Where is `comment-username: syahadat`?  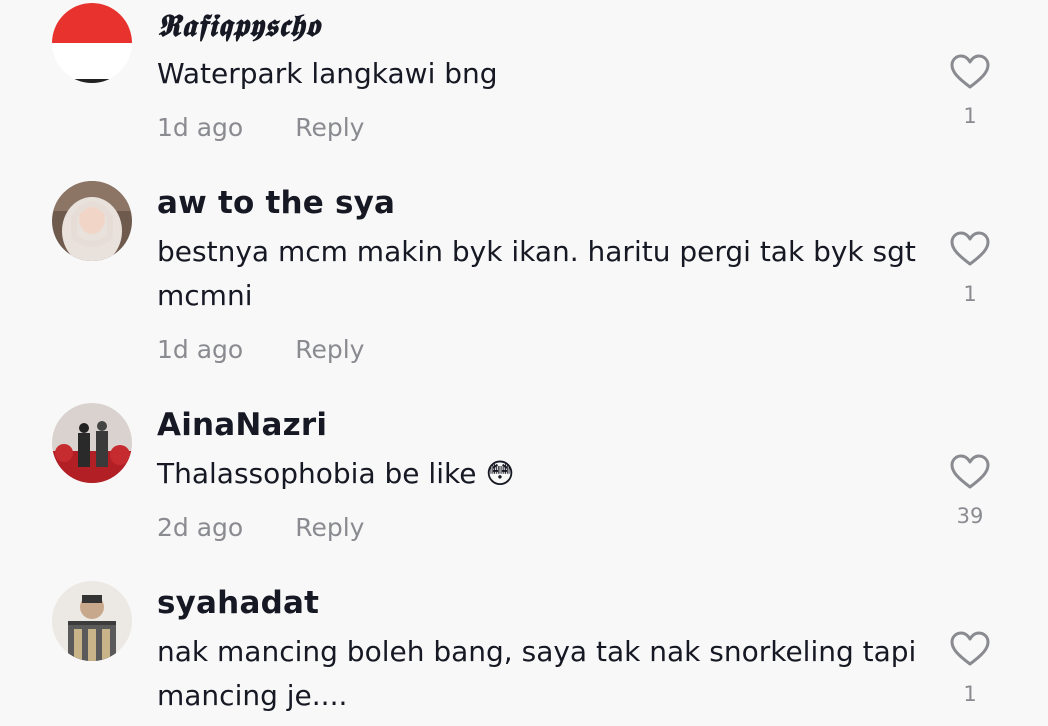
comment-username: syahadat is located at coordinates (238, 603).